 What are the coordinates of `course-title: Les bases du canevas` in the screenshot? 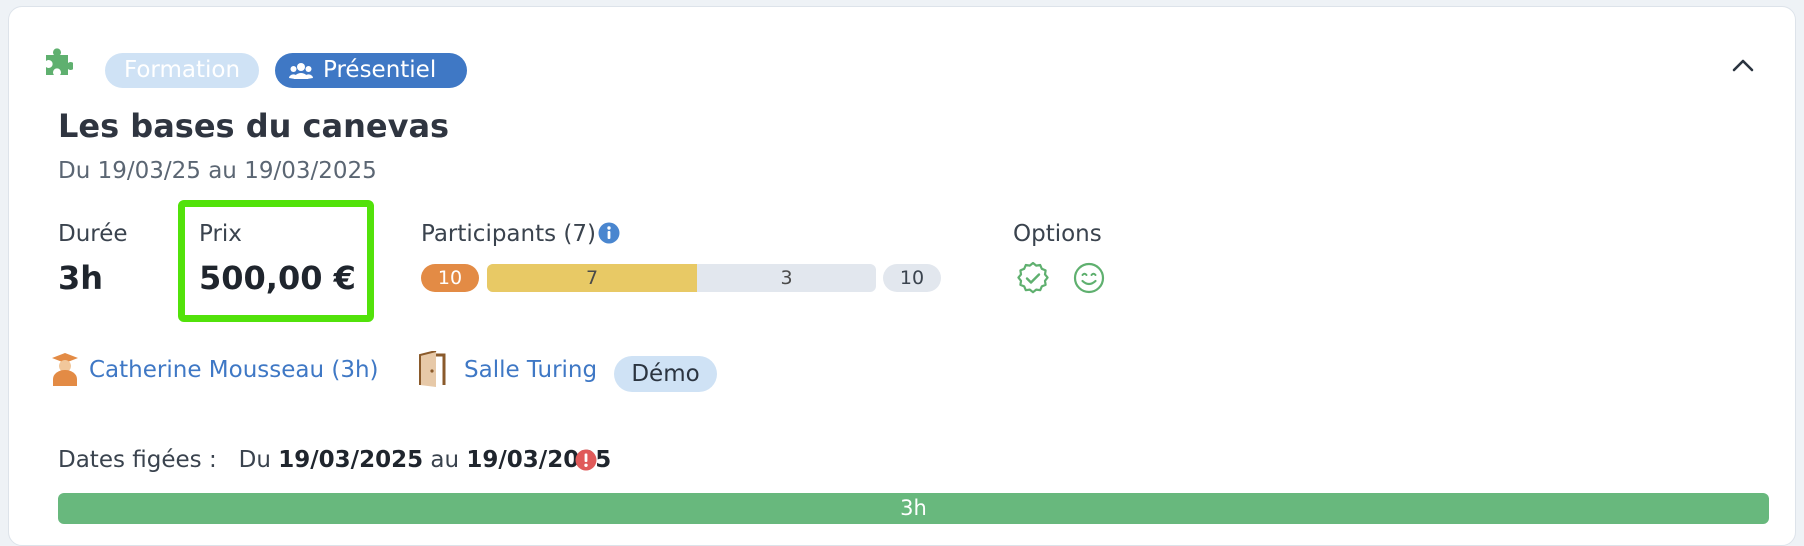 It's located at (254, 126).